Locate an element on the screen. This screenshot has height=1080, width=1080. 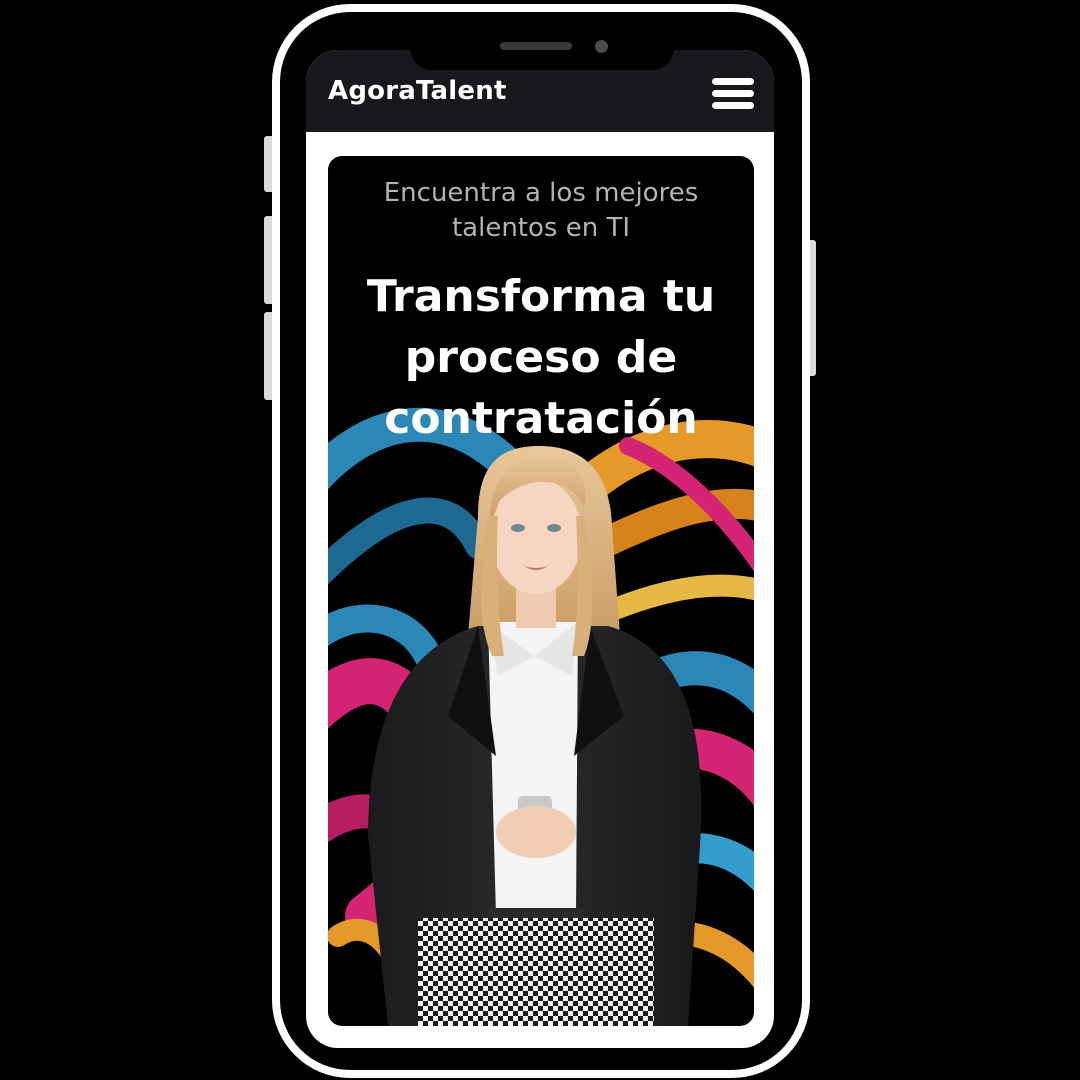
brand-logo: AgoraTalent is located at coordinates (417, 91).